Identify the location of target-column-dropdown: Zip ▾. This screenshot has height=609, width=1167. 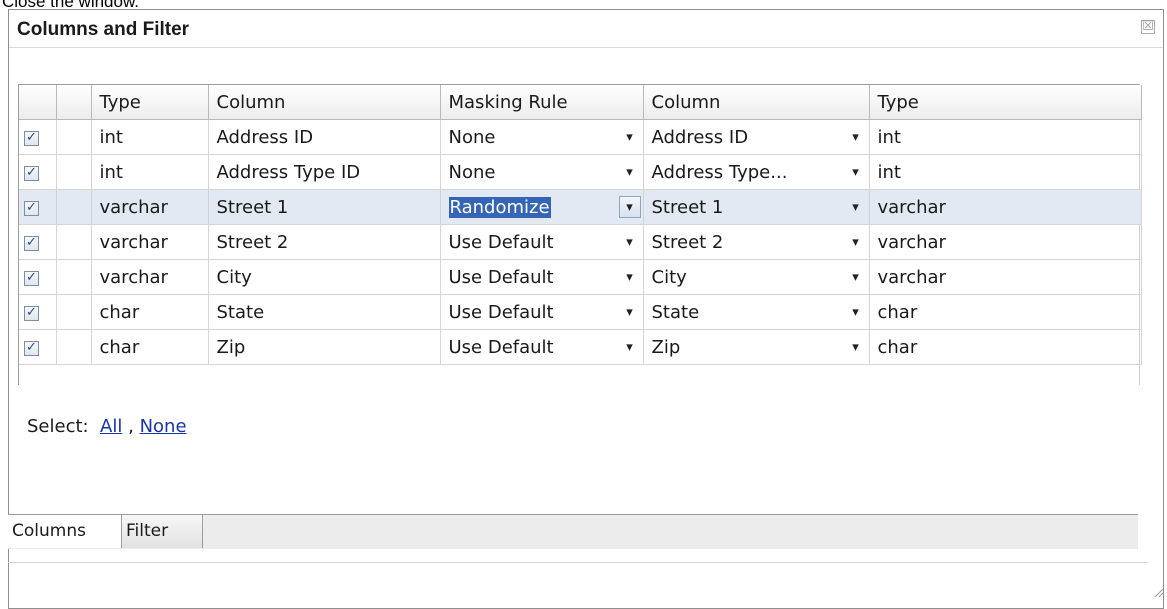
(756, 347).